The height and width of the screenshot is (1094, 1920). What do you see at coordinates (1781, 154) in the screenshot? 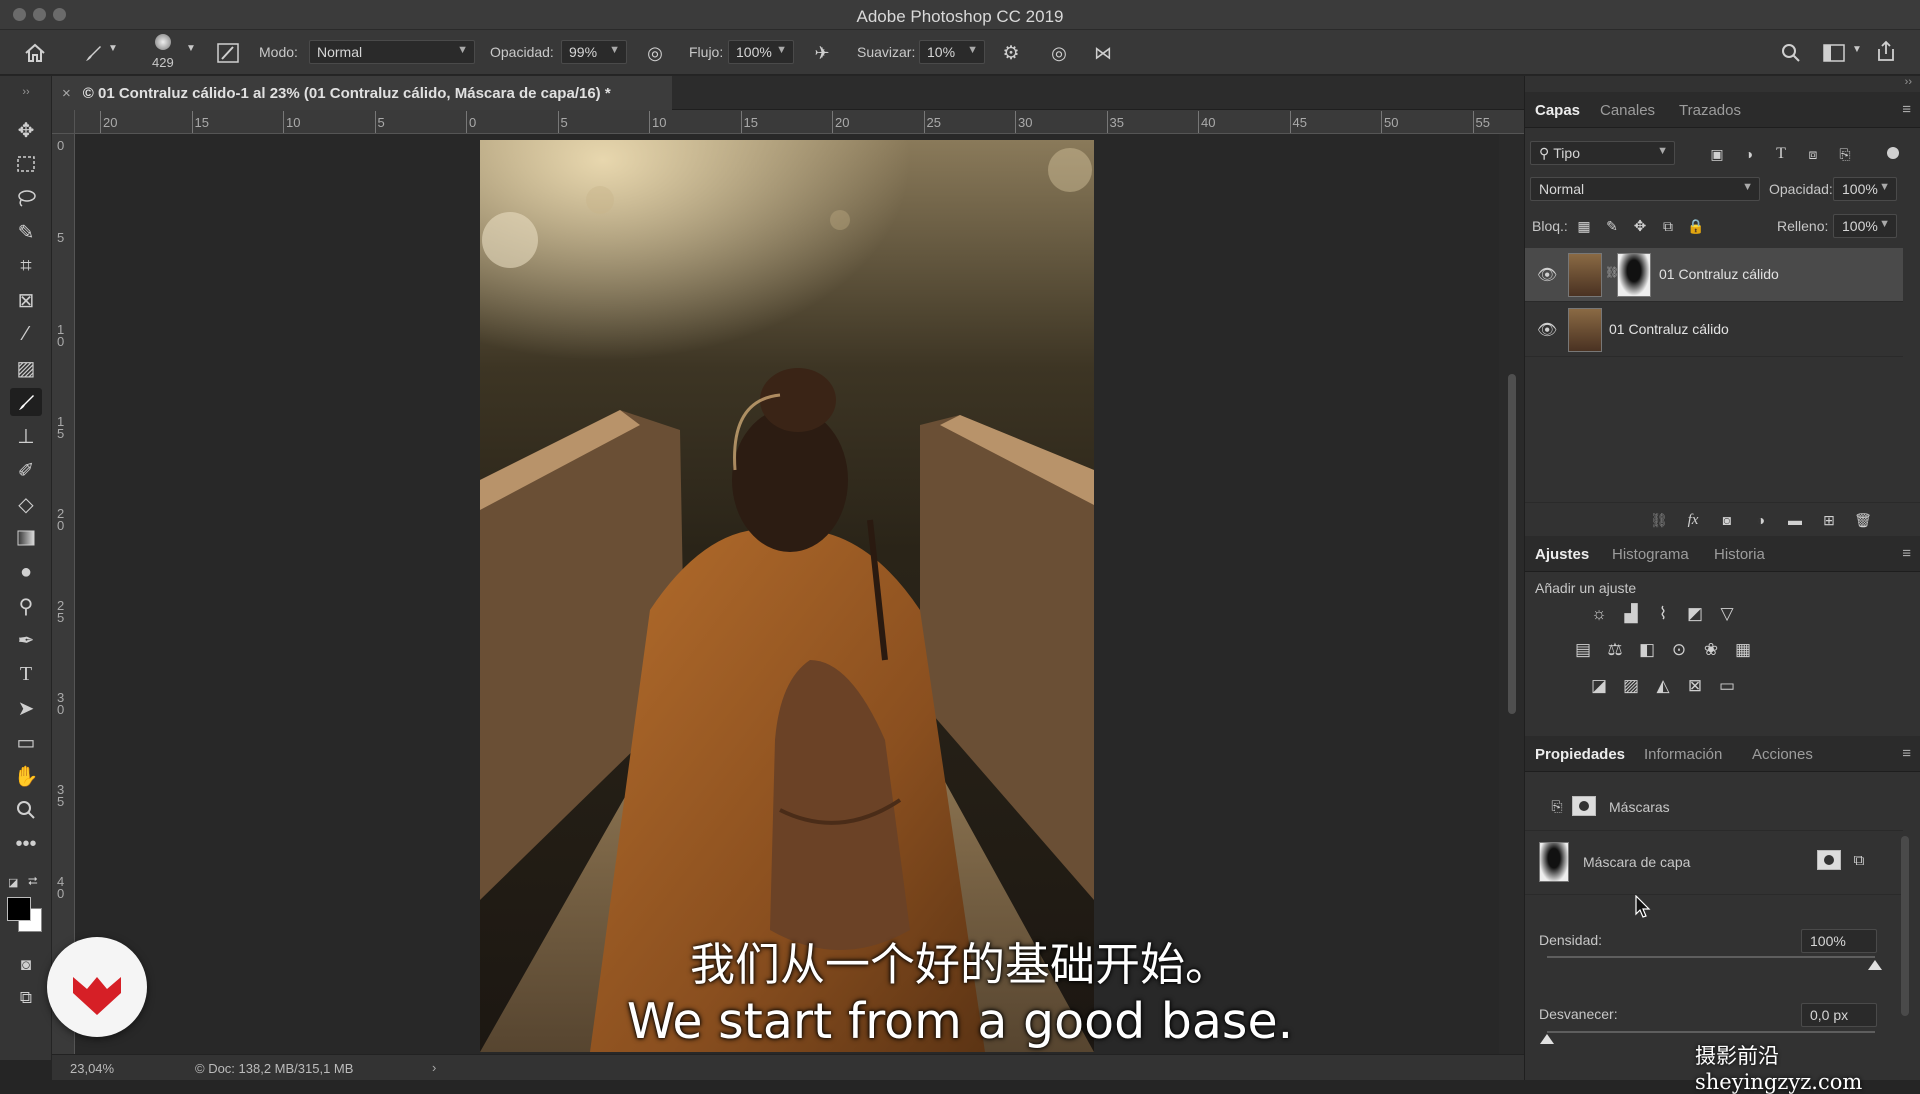
I see `filter-type-icon: T` at bounding box center [1781, 154].